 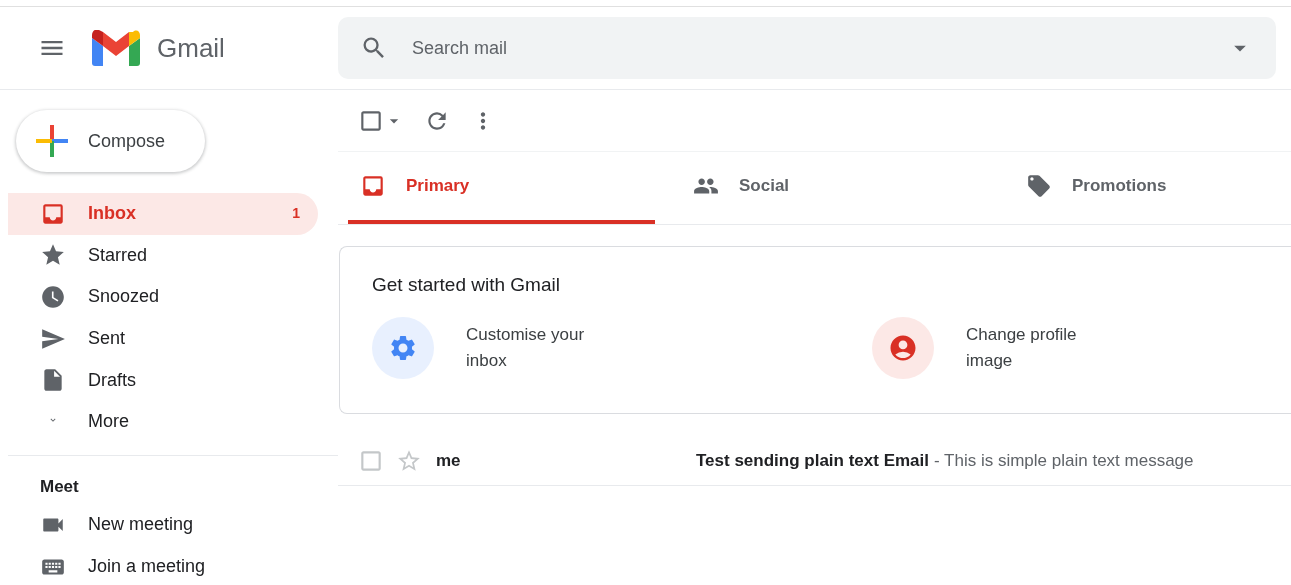 I want to click on email-subject: Test sending plain text Email, so click(x=812, y=460).